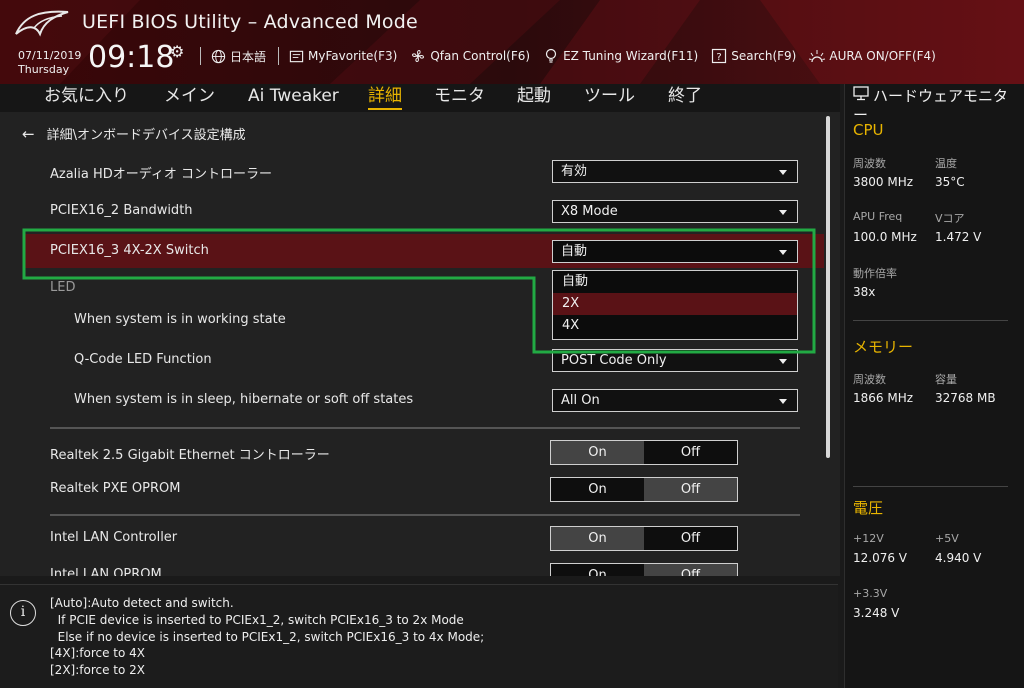 This screenshot has height=688, width=1024. What do you see at coordinates (189, 96) in the screenshot?
I see `tab-main: メイン` at bounding box center [189, 96].